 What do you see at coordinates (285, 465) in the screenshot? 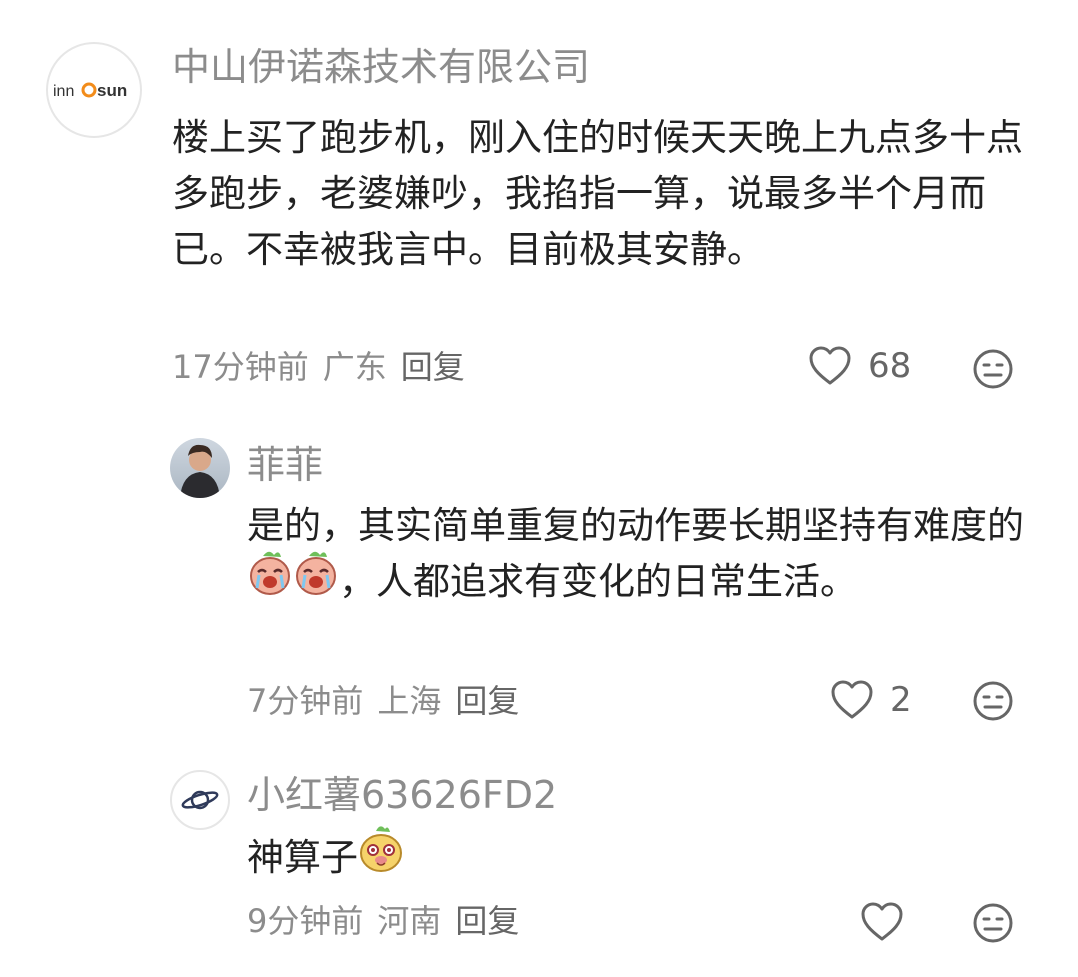
I see `username: 菲菲` at bounding box center [285, 465].